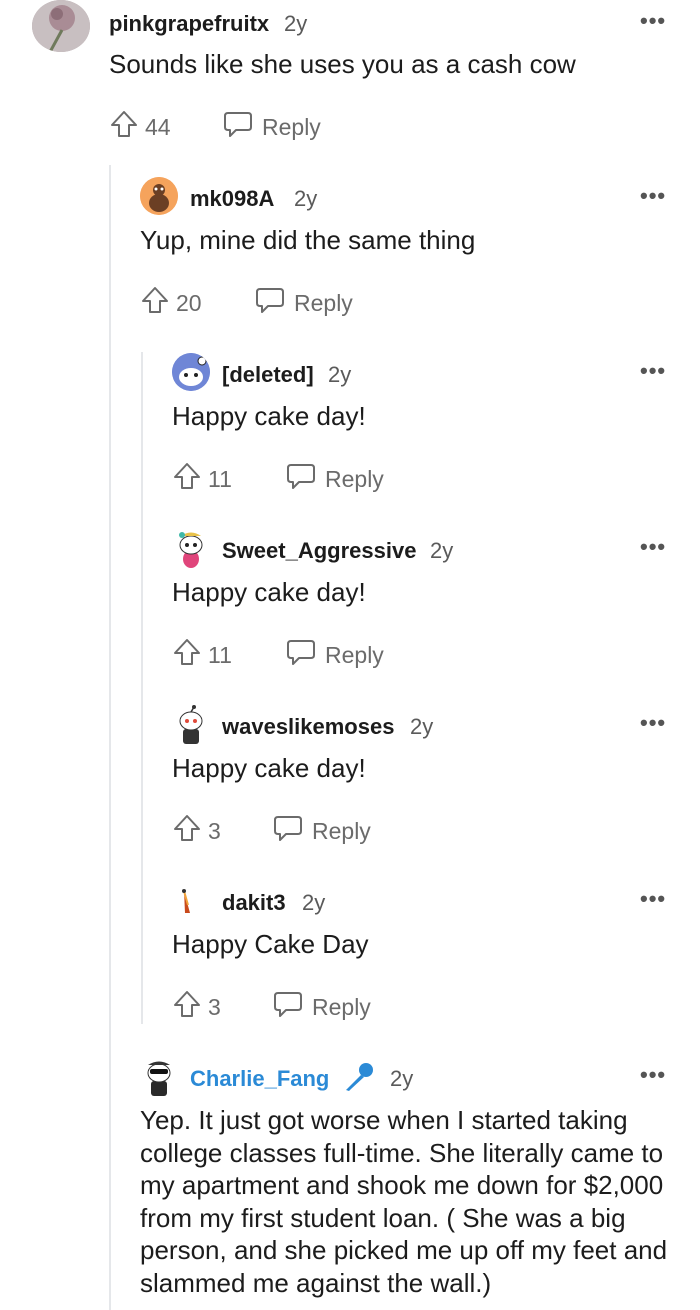 This screenshot has width=700, height=1310. I want to click on upvote-button: 44, so click(140, 127).